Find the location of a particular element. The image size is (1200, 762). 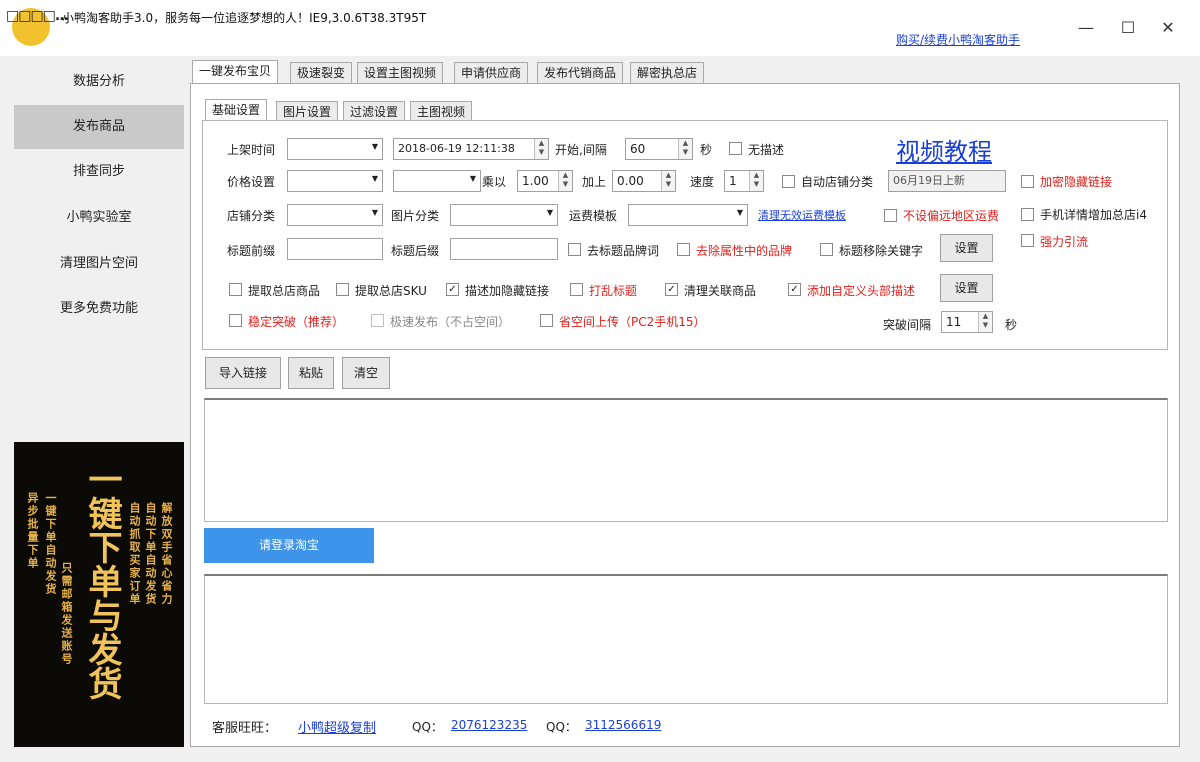

no-desc-checkbox is located at coordinates (735, 148).